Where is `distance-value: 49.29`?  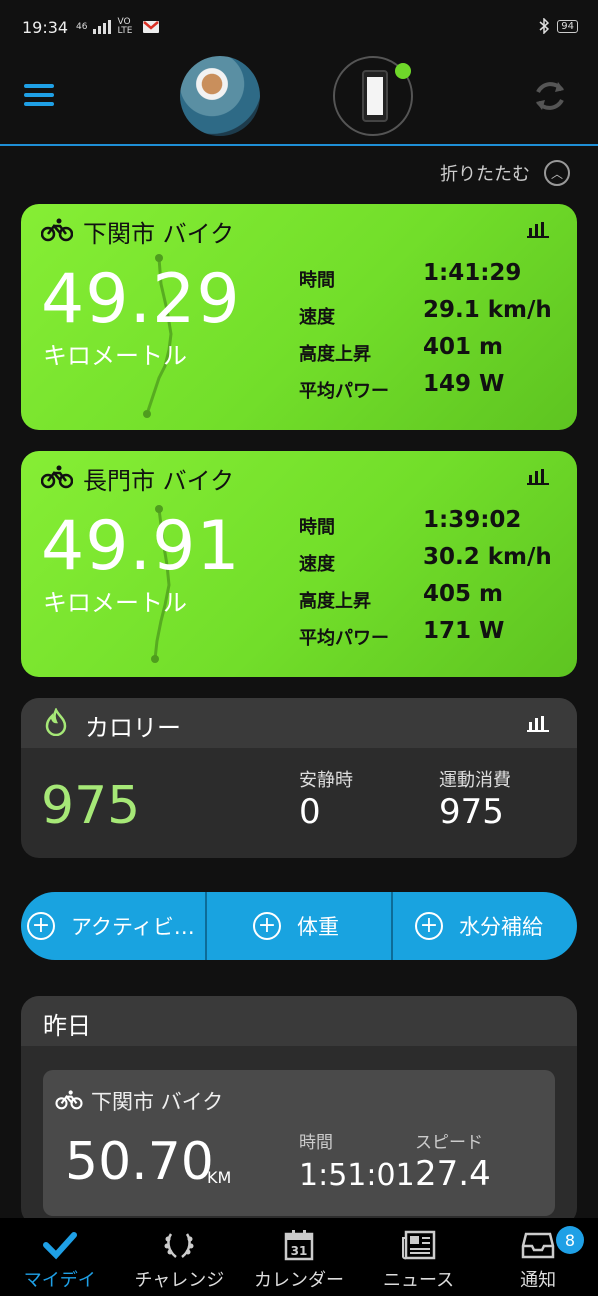 distance-value: 49.29 is located at coordinates (141, 299).